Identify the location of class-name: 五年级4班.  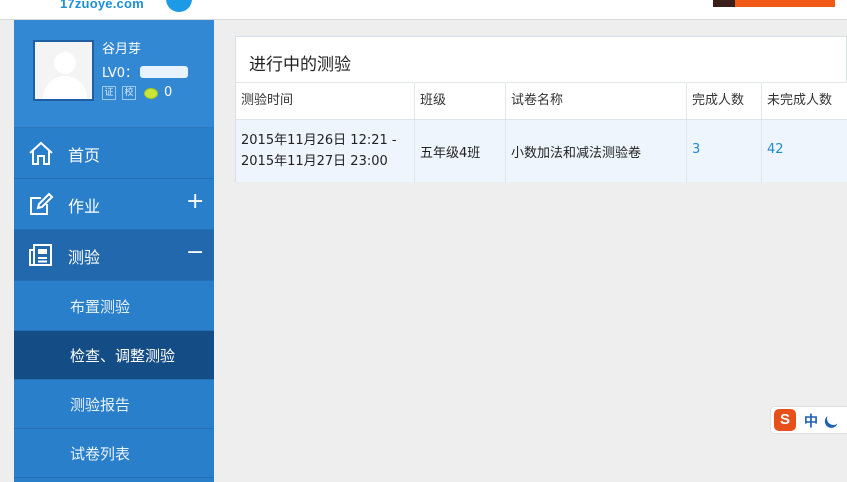
(450, 153).